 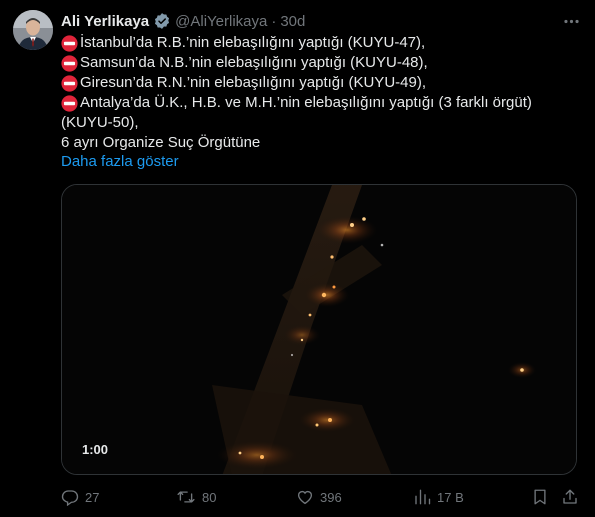 I want to click on text-line-5: (KUYU-50),, so click(x=100, y=122).